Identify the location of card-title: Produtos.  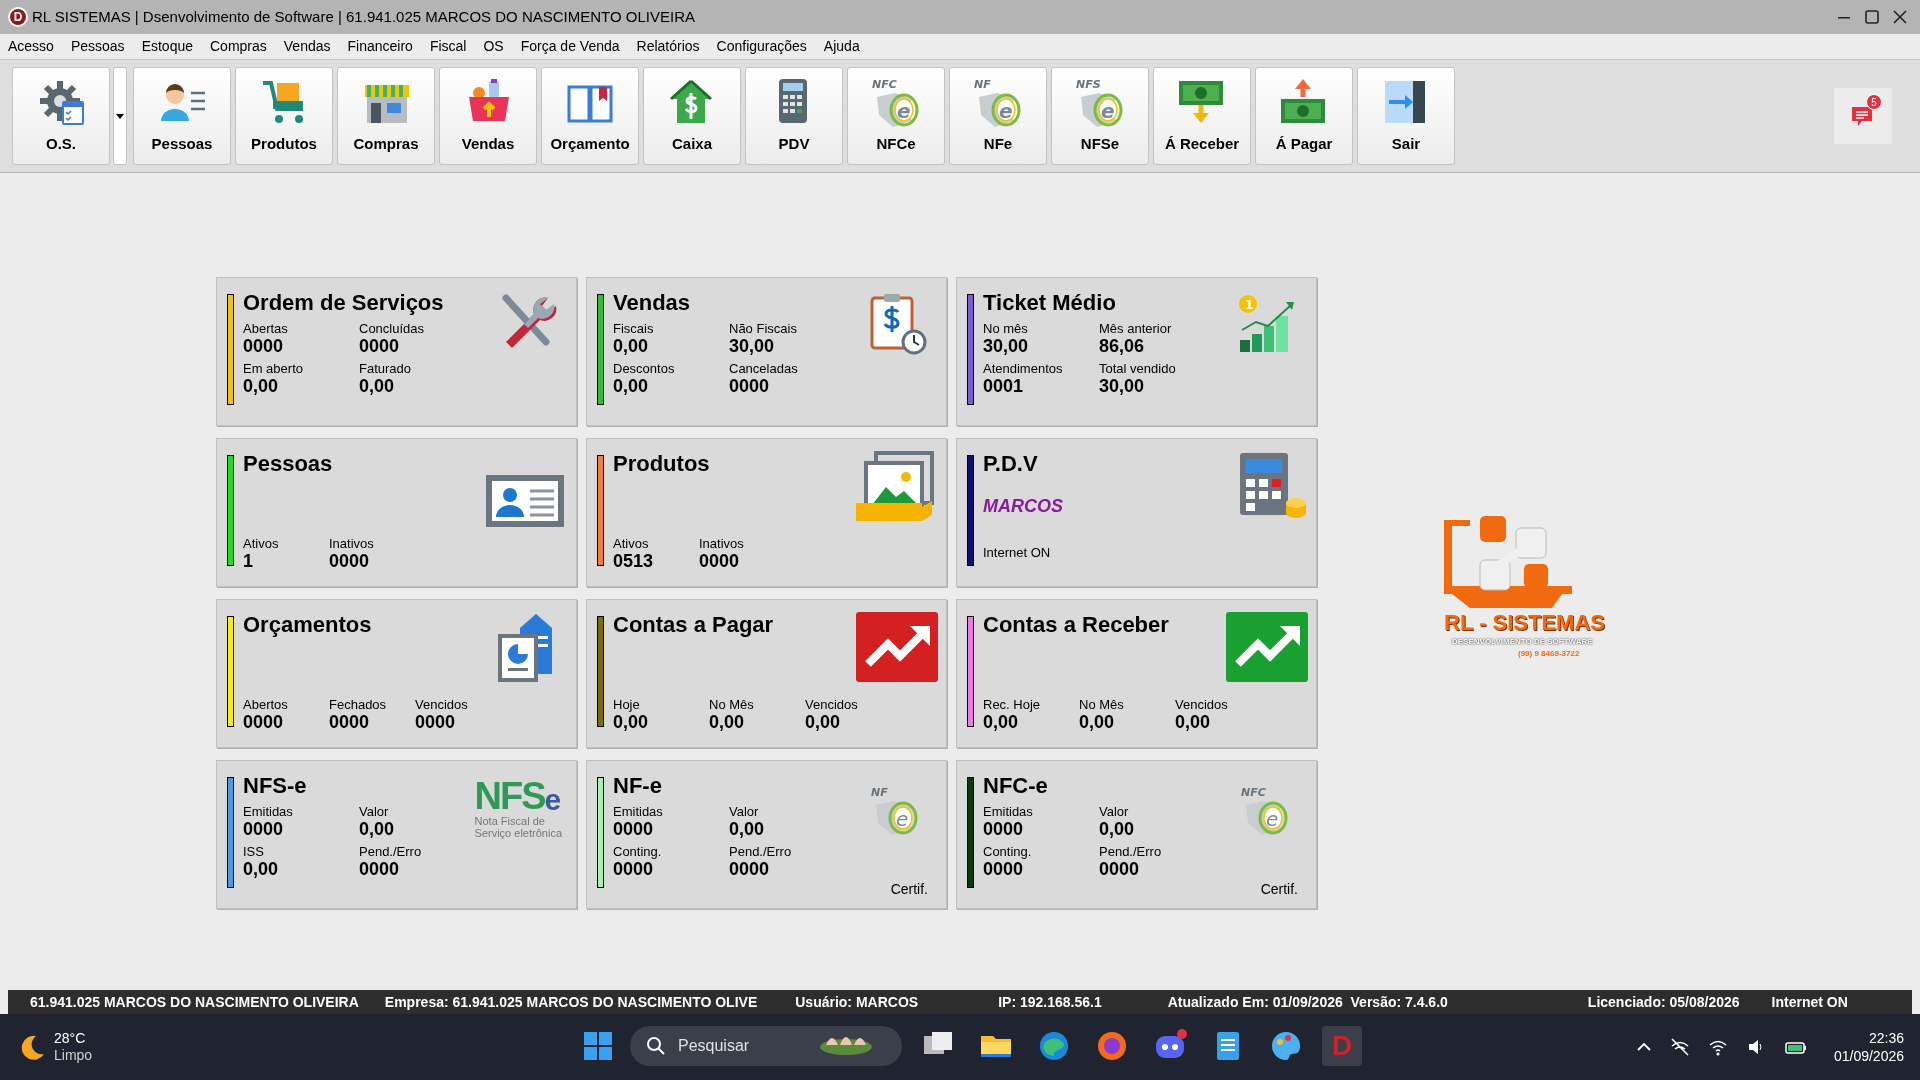
(661, 464).